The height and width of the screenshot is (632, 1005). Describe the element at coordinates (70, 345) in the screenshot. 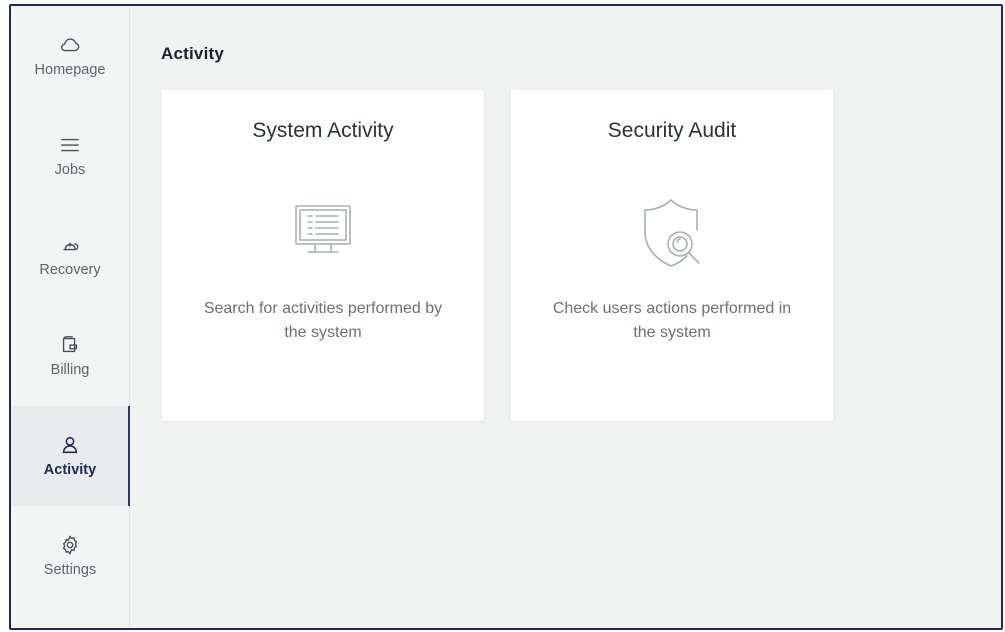

I see `billing-icon` at that location.